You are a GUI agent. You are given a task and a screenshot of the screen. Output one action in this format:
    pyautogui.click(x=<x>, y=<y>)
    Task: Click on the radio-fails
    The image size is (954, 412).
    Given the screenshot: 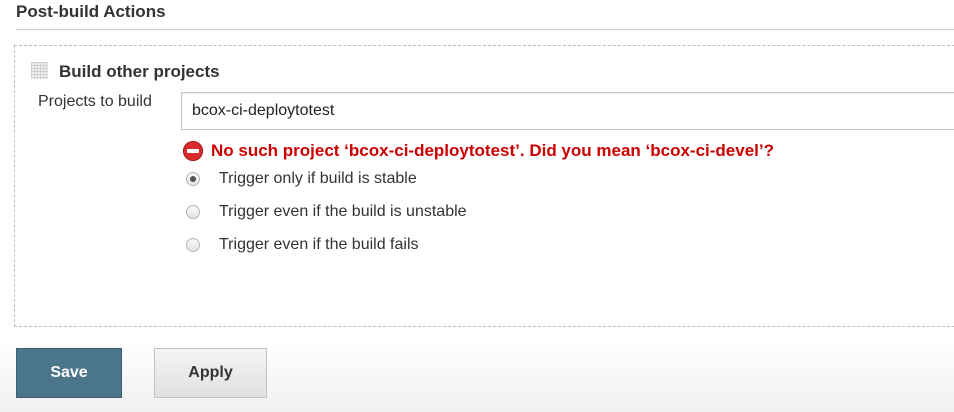 What is the action you would take?
    pyautogui.click(x=193, y=245)
    